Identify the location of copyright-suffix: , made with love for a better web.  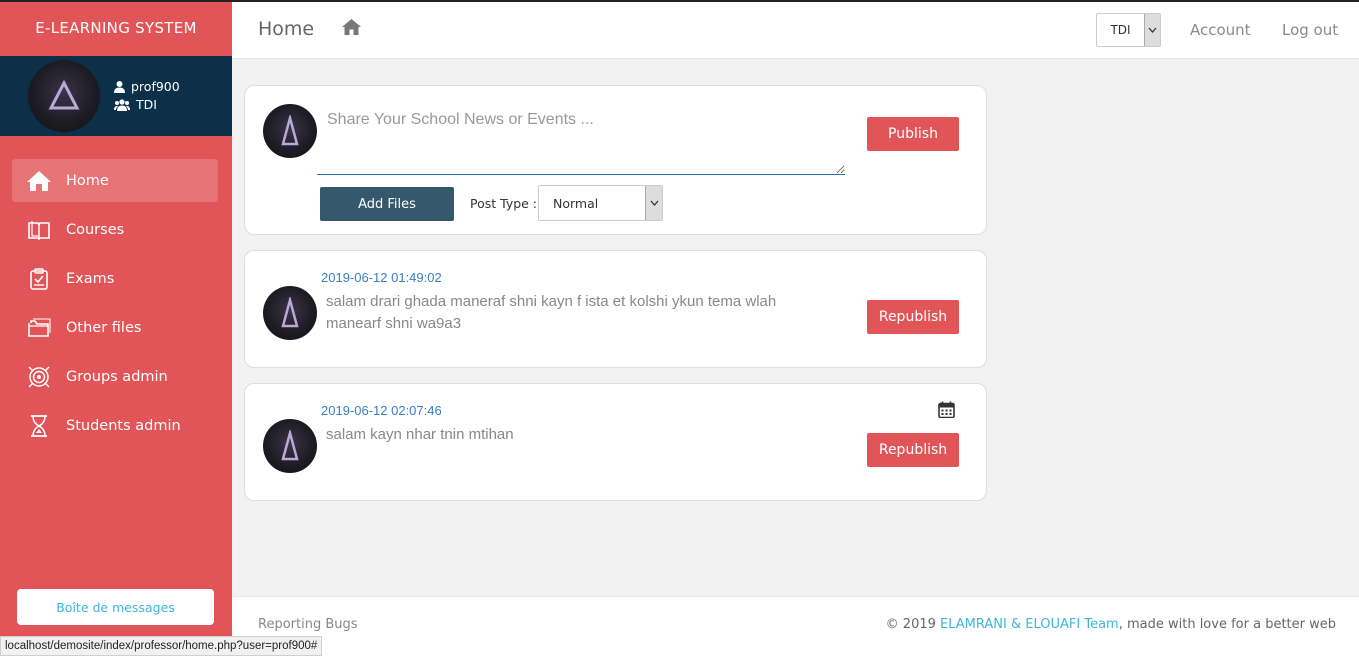
(1227, 624).